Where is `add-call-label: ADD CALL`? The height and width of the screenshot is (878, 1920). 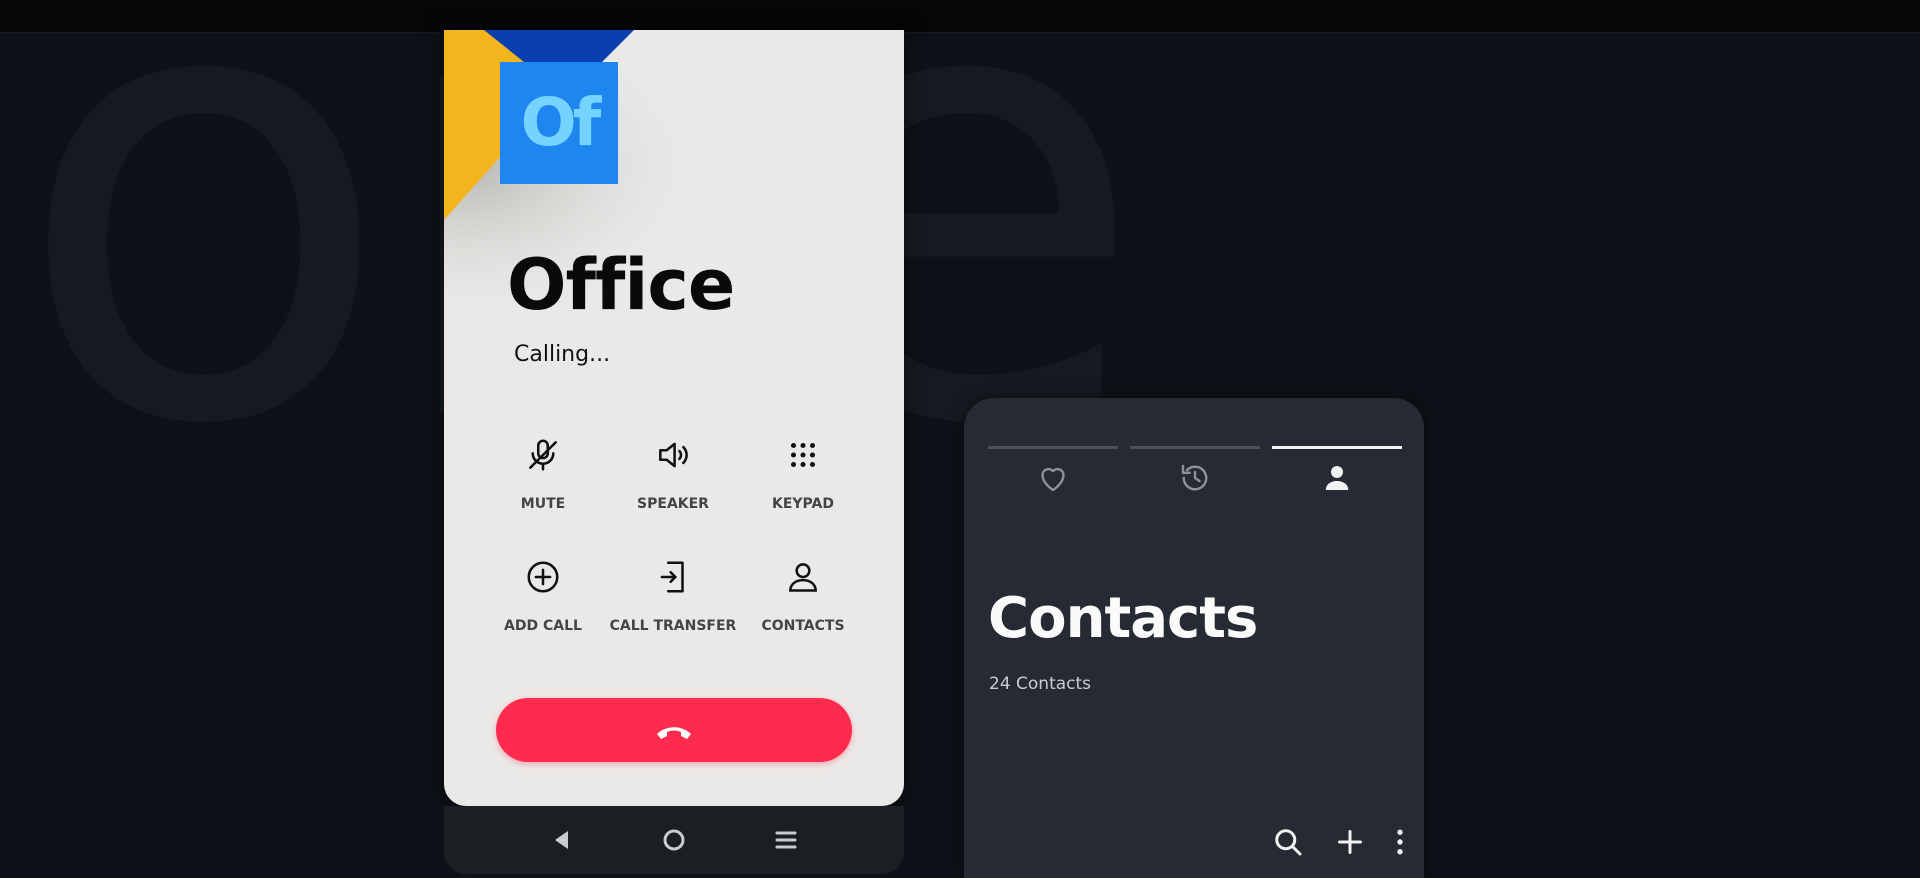
add-call-label: ADD CALL is located at coordinates (543, 626).